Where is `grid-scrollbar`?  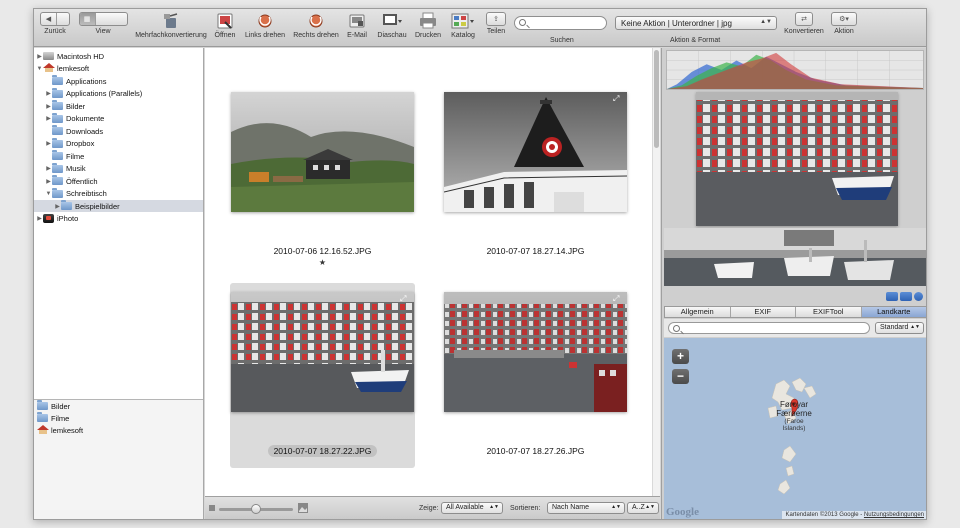
grid-scrollbar is located at coordinates (656, 272).